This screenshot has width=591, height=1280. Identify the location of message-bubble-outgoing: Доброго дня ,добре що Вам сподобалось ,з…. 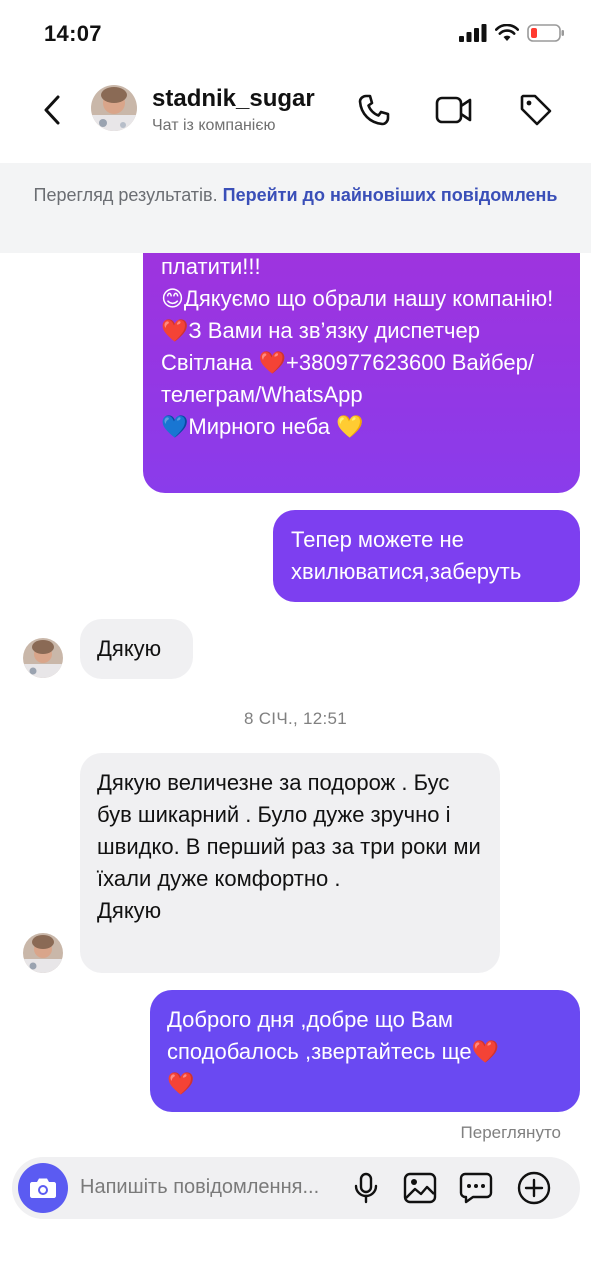
(365, 1051).